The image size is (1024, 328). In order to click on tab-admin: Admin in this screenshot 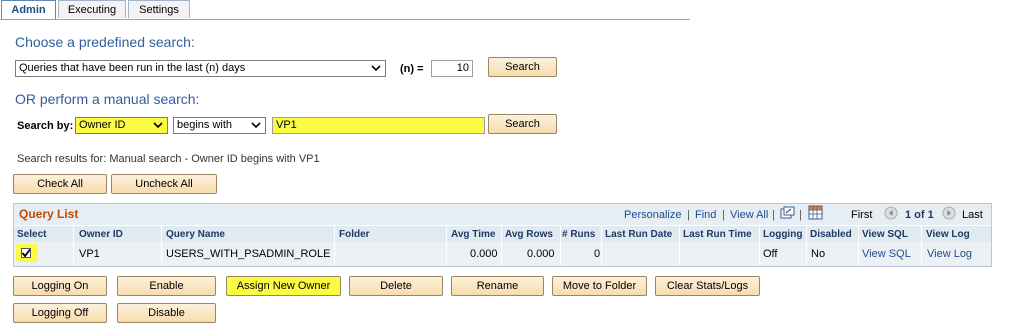, I will do `click(28, 10)`.